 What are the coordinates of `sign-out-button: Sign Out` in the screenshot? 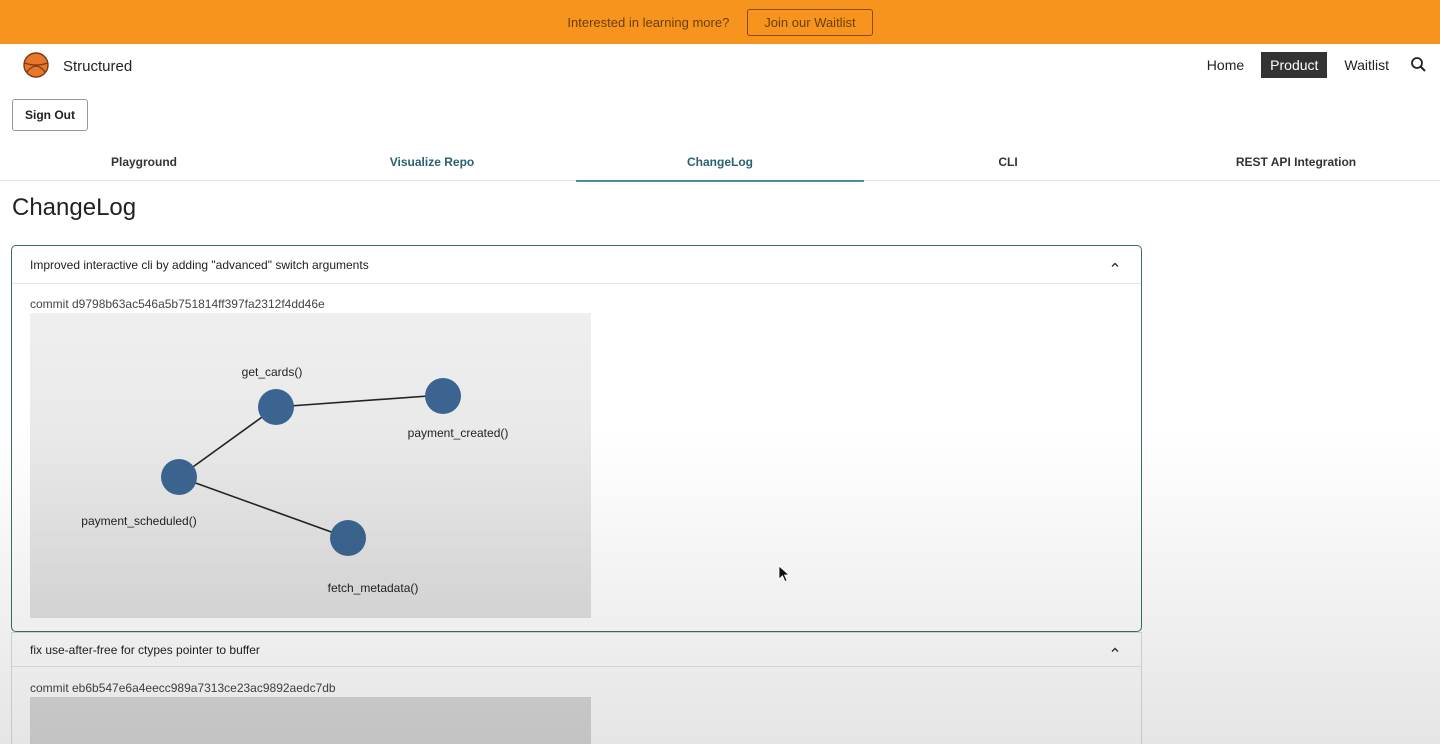 It's located at (50, 115).